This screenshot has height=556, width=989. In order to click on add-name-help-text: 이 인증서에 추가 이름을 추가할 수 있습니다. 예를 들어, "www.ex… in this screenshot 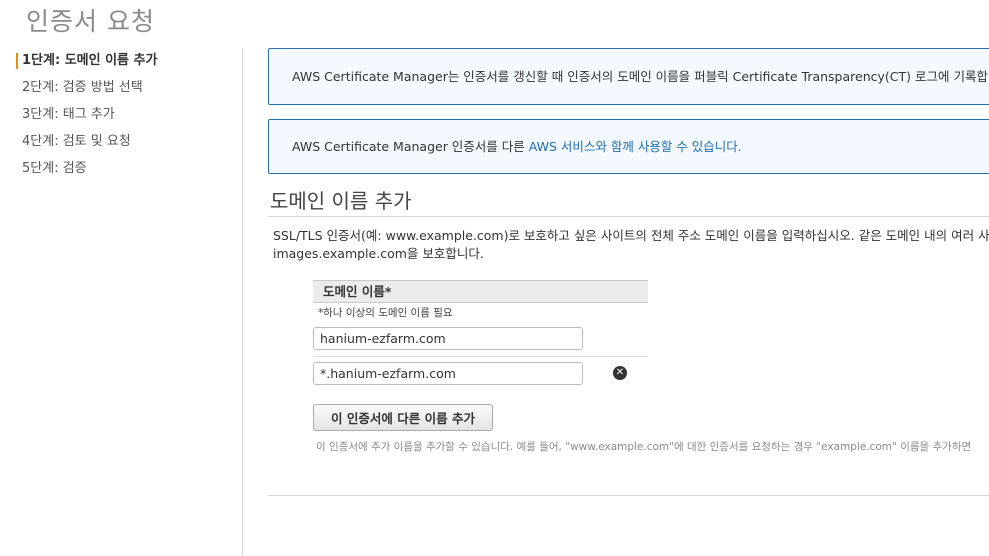, I will do `click(644, 447)`.